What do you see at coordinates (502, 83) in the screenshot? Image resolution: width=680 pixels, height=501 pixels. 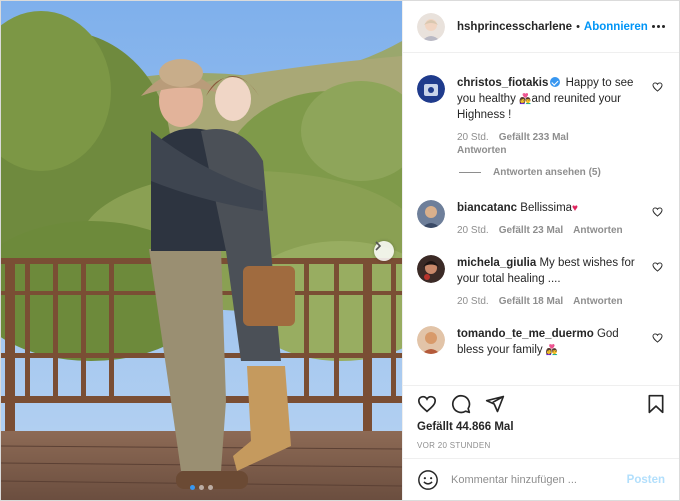 I see `comment-username: christos_fiotakis` at bounding box center [502, 83].